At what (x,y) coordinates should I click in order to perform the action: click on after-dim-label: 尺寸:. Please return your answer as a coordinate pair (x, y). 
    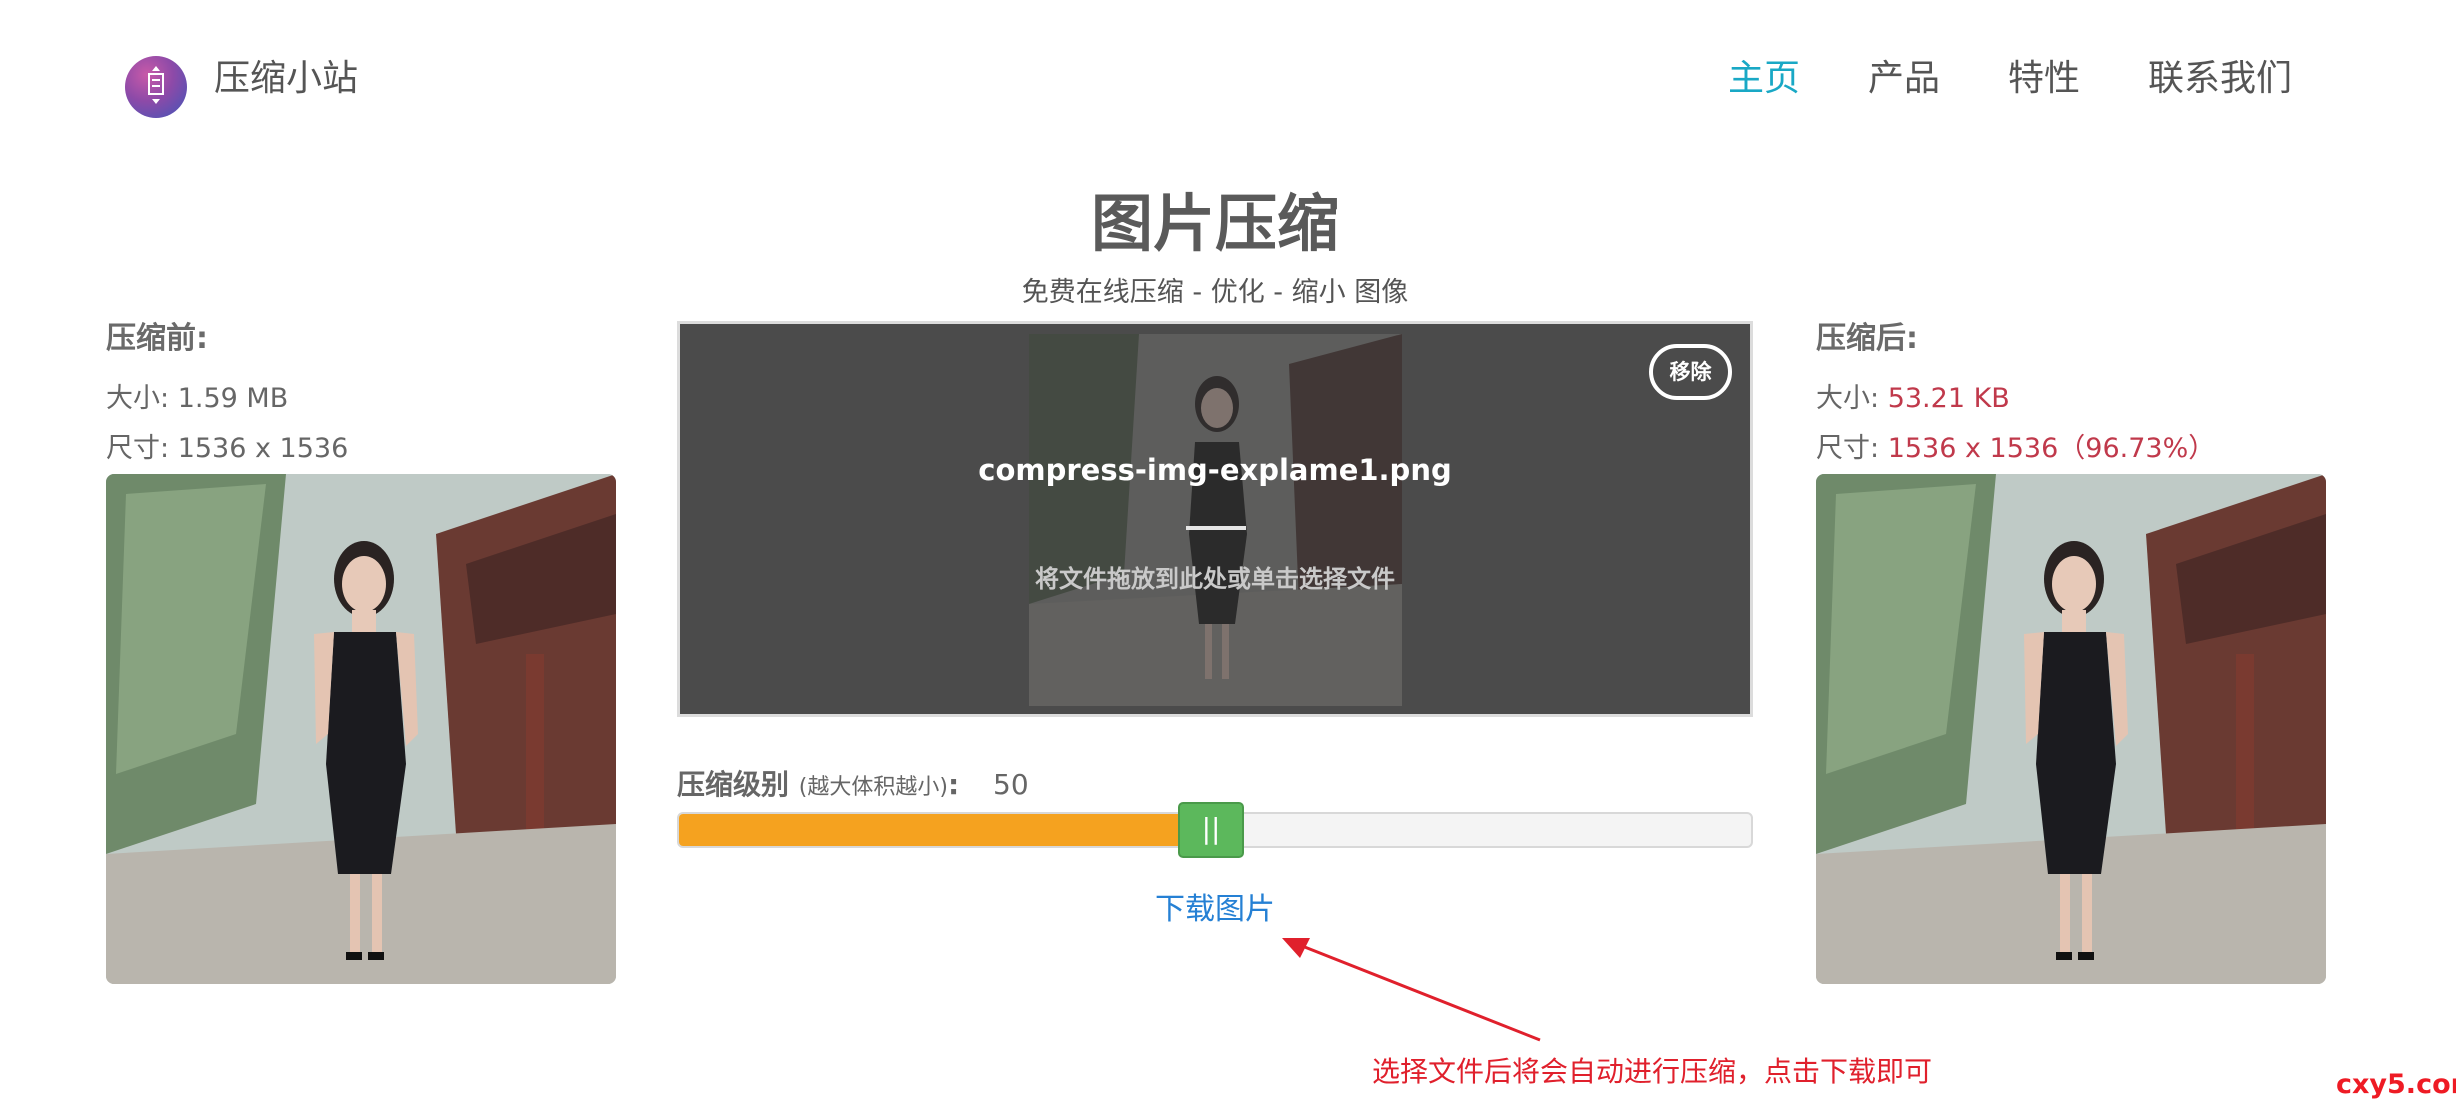
    Looking at the image, I should click on (1848, 448).